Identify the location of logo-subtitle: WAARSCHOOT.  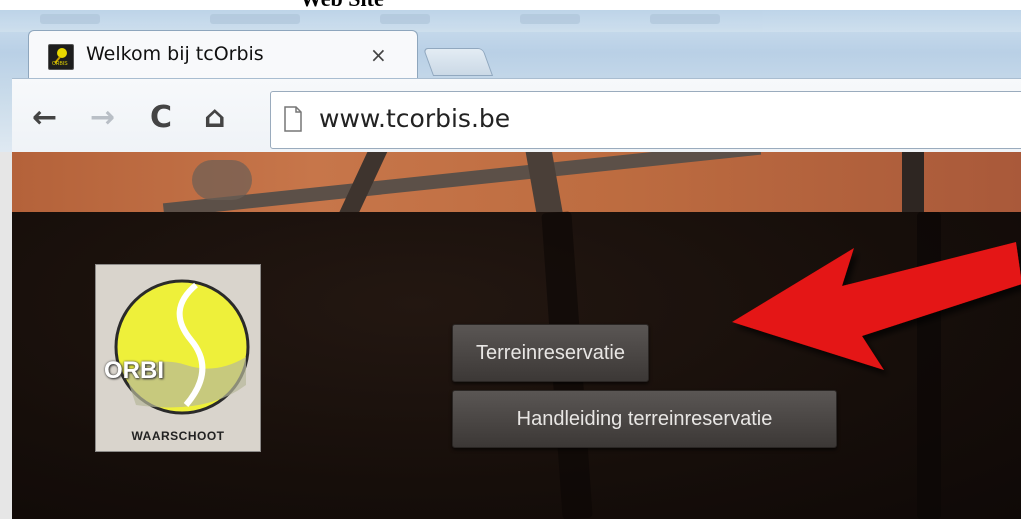
(178, 436).